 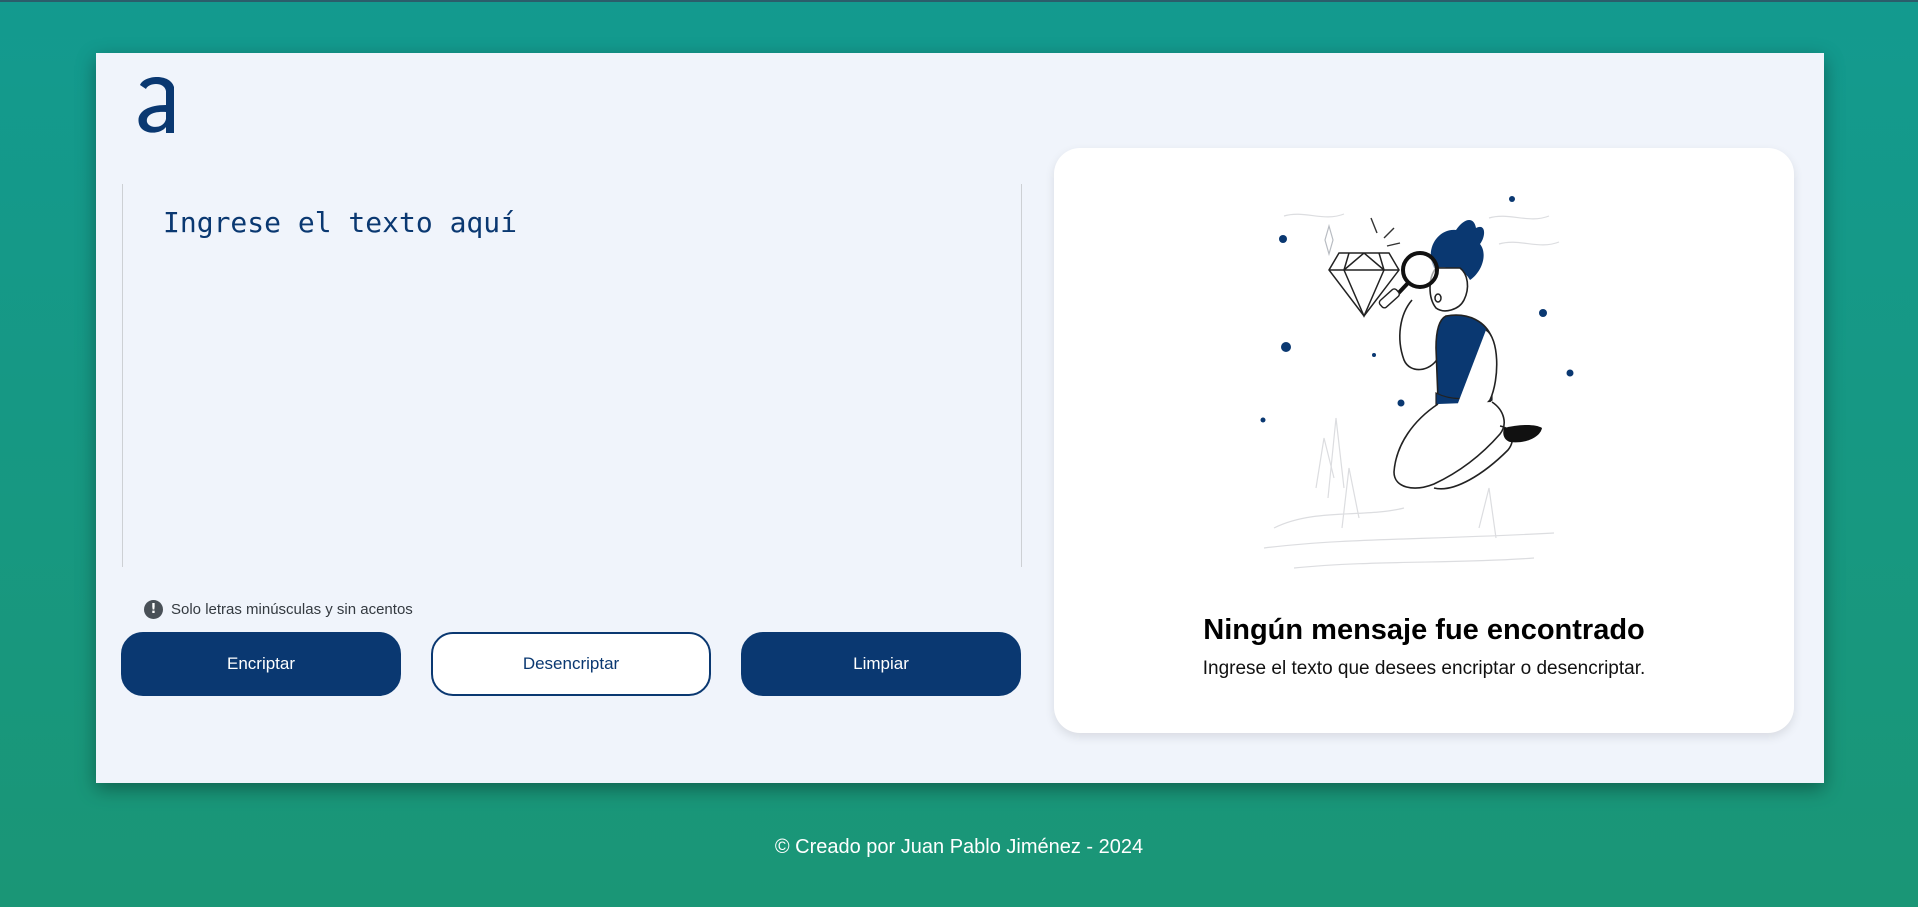 What do you see at coordinates (261, 664) in the screenshot?
I see `encrypt-button: Encriptar` at bounding box center [261, 664].